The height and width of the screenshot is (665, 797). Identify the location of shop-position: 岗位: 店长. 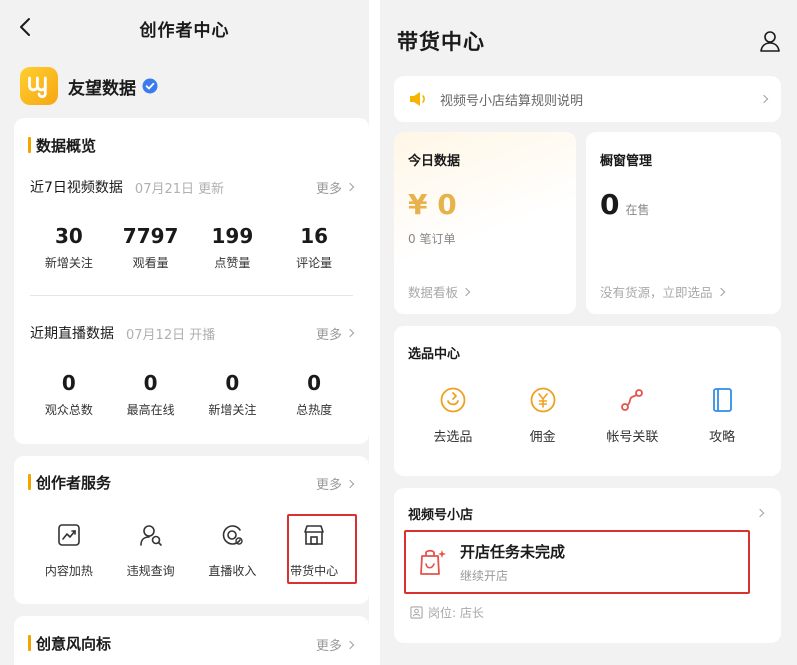
(447, 612).